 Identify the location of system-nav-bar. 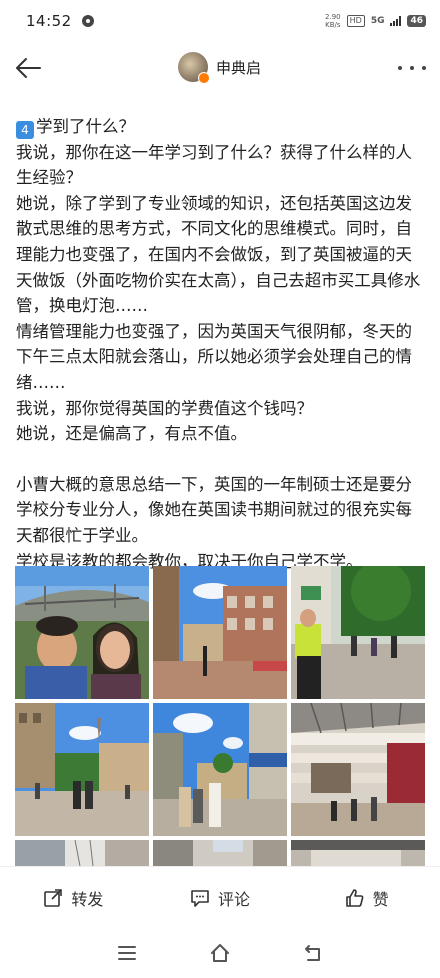
(220, 953).